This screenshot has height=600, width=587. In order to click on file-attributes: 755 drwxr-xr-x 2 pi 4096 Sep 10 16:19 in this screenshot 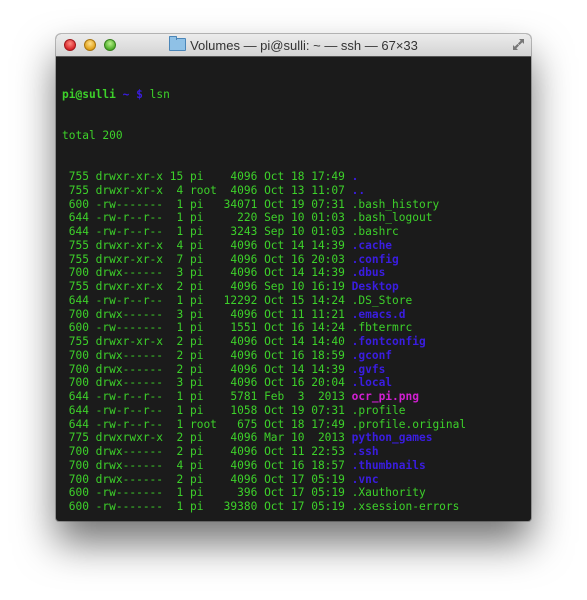, I will do `click(207, 286)`.